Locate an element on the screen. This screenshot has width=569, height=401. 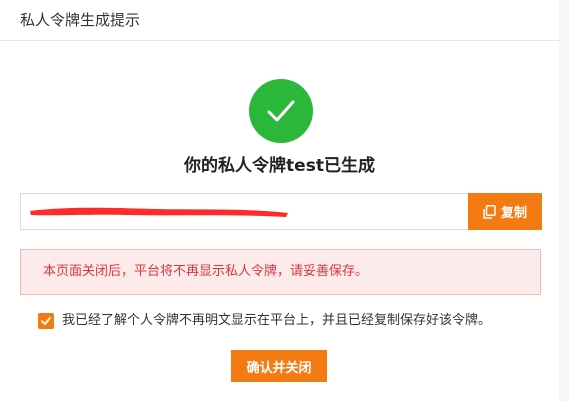
token-generated-heading: 你的私人令牌test已生成 is located at coordinates (279, 166).